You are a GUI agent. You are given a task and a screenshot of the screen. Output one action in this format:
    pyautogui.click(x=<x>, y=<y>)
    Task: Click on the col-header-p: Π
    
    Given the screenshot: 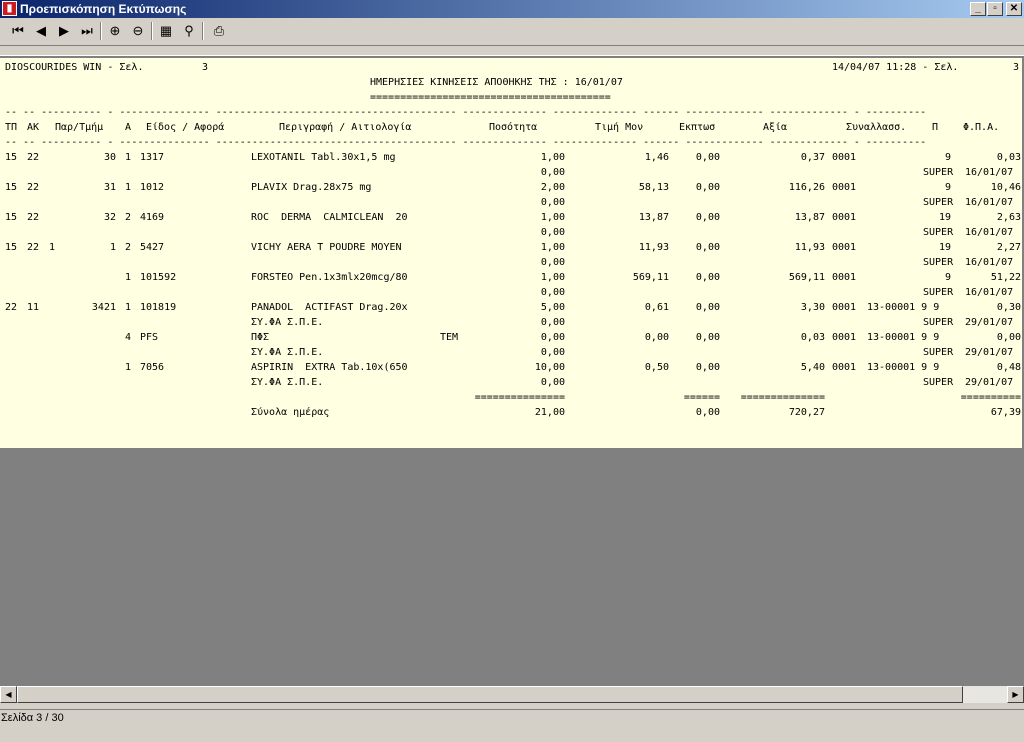 What is the action you would take?
    pyautogui.click(x=935, y=127)
    